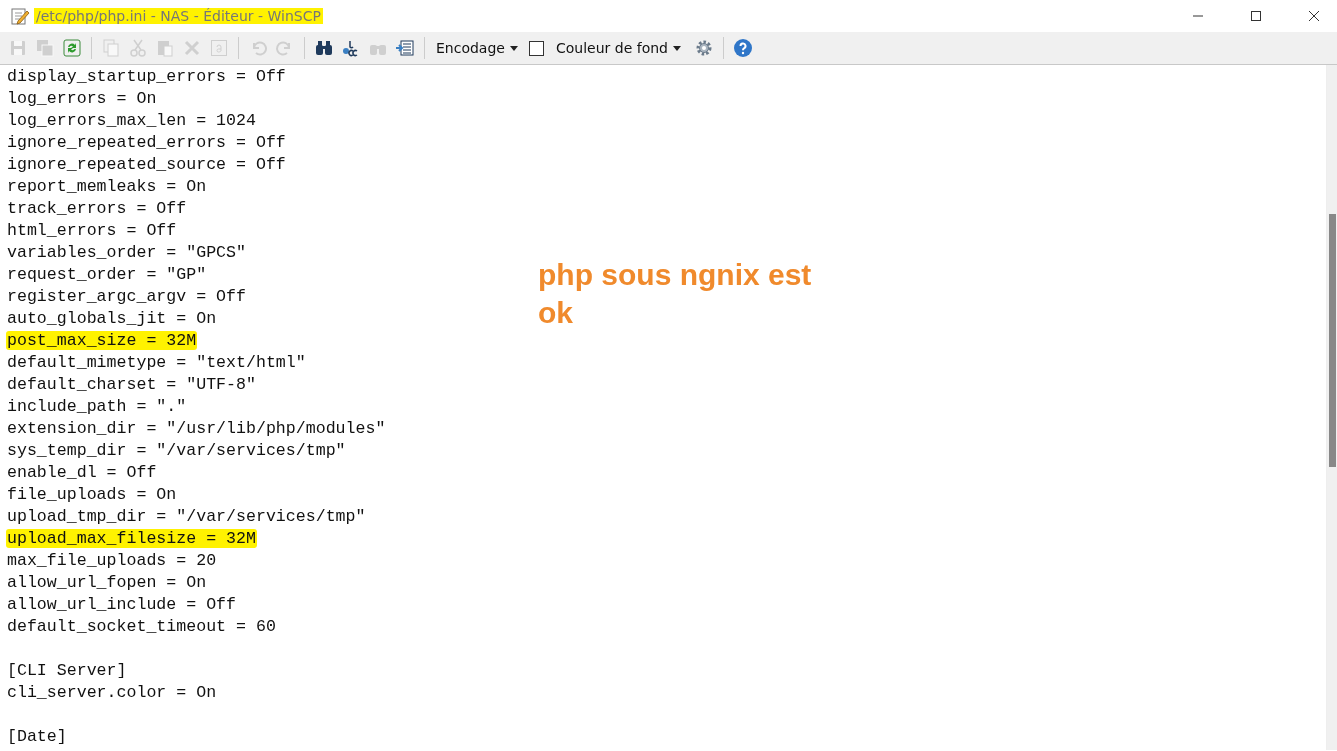 Image resolution: width=1337 pixels, height=751 pixels. I want to click on code-line: upload_tmp_dir = "/var/services/tmp", so click(186, 516).